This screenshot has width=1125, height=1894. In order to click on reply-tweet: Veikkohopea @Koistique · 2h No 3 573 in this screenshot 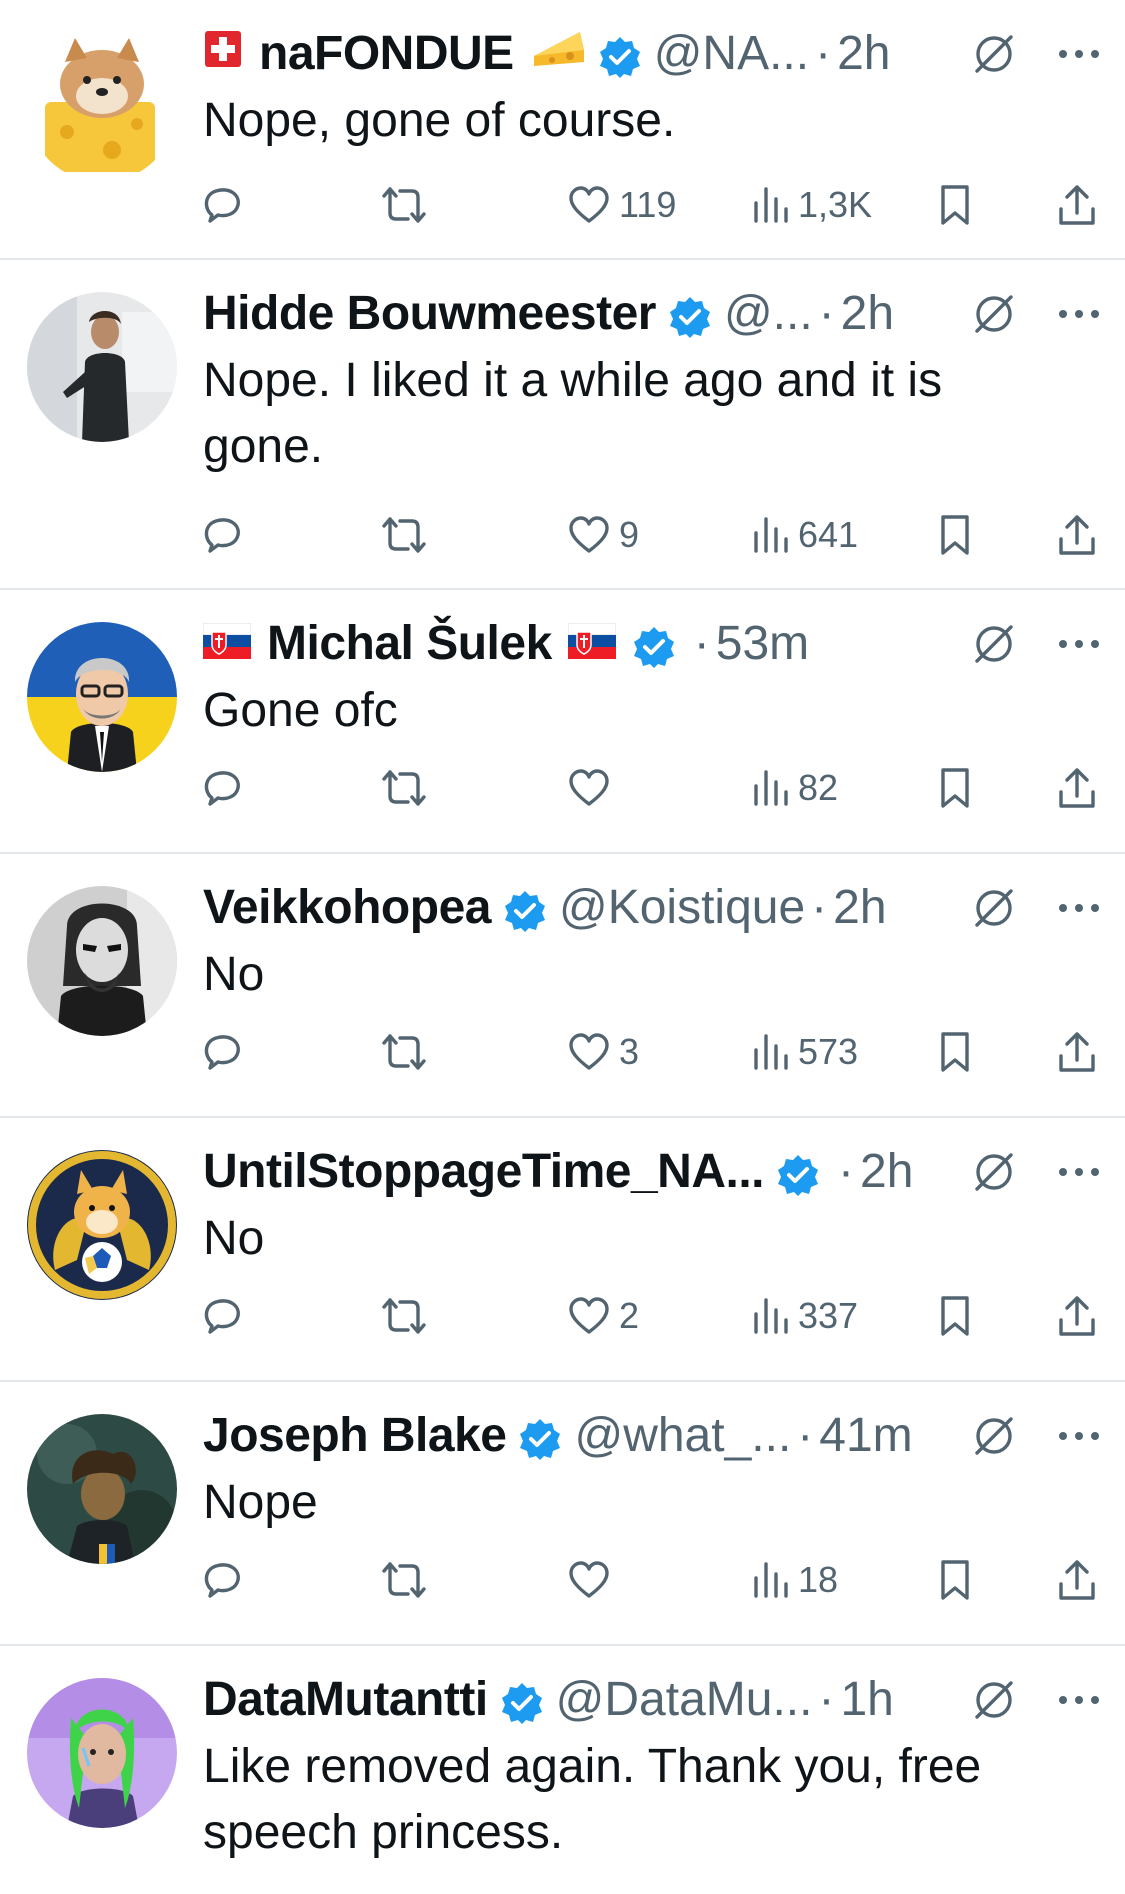, I will do `click(562, 986)`.